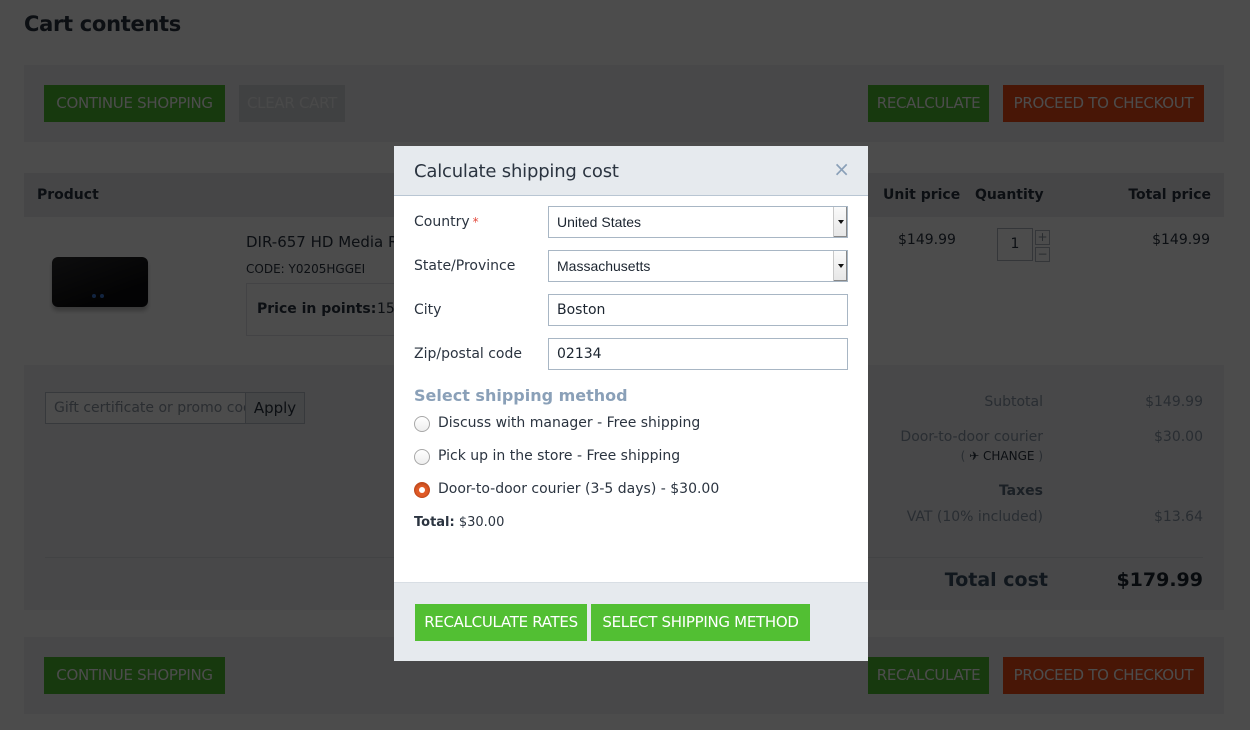  What do you see at coordinates (516, 171) in the screenshot?
I see `dialog-title: Calculate shipping cost` at bounding box center [516, 171].